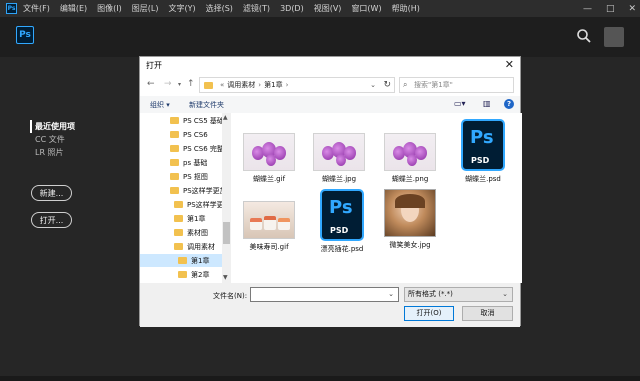 The height and width of the screenshot is (381, 640). What do you see at coordinates (509, 104) in the screenshot?
I see `help-icon: ?` at bounding box center [509, 104].